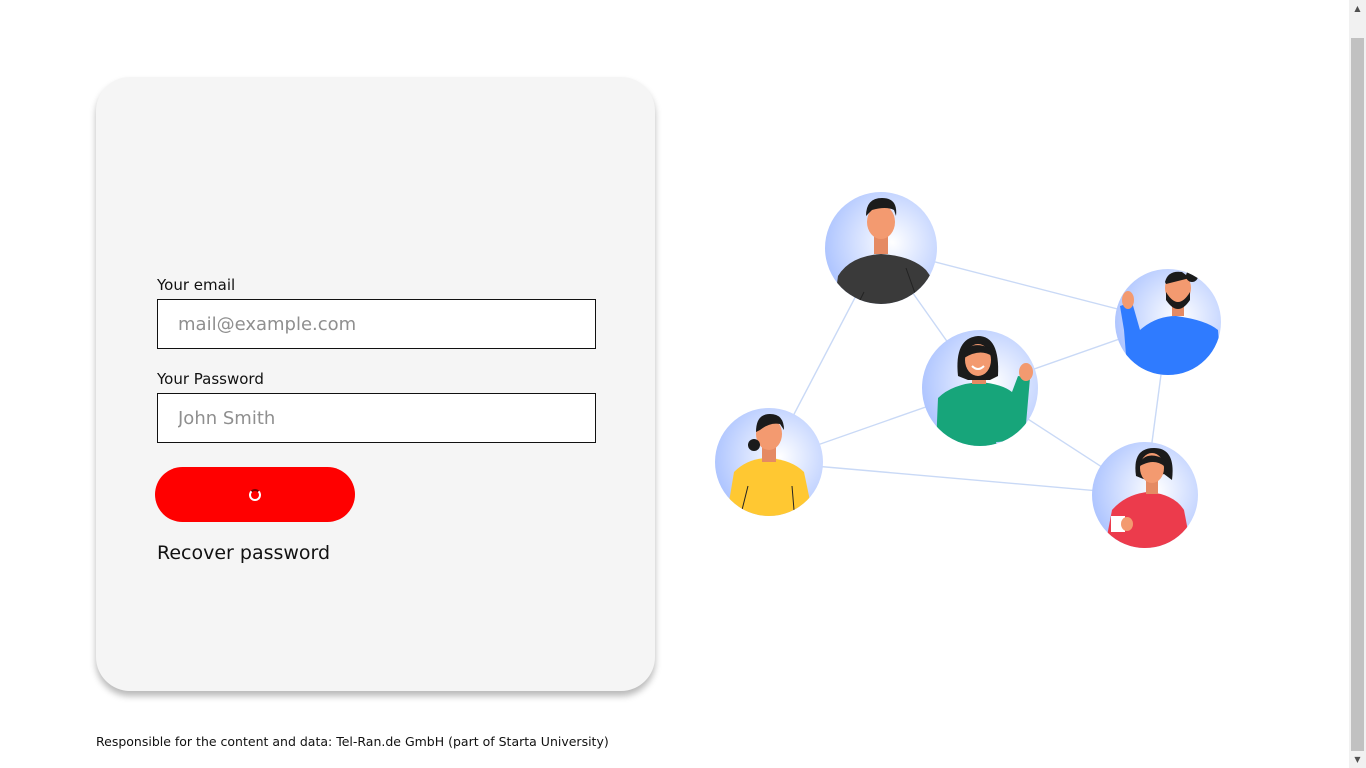  What do you see at coordinates (1357, 394) in the screenshot?
I see `scrollbar-thumb` at bounding box center [1357, 394].